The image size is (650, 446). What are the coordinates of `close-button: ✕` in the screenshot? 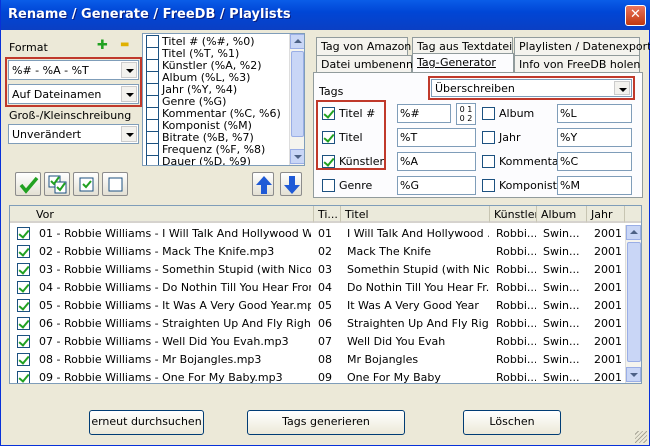 It's located at (635, 15).